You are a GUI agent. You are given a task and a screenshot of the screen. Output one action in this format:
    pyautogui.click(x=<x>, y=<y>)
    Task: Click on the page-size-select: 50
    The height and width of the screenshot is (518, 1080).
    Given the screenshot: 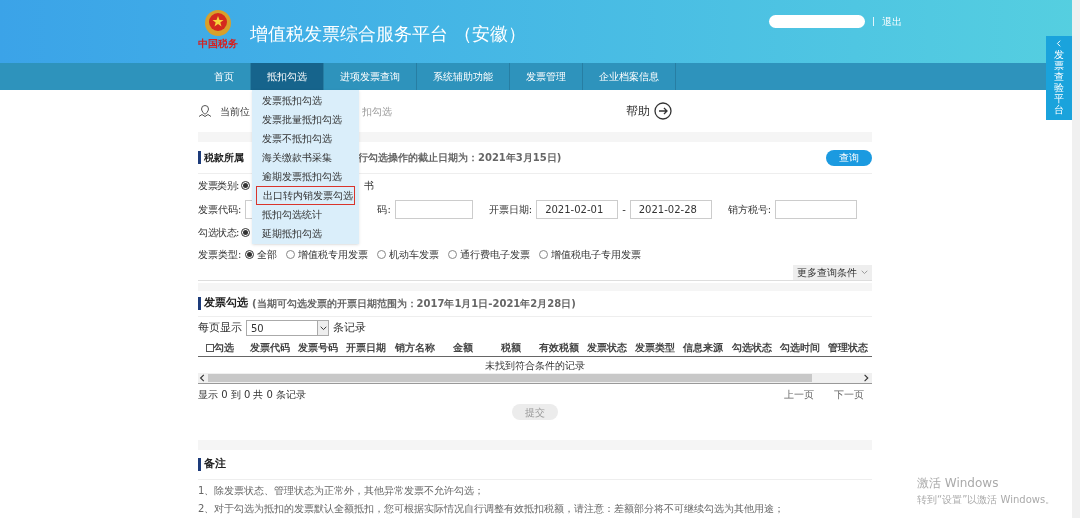 What is the action you would take?
    pyautogui.click(x=287, y=328)
    